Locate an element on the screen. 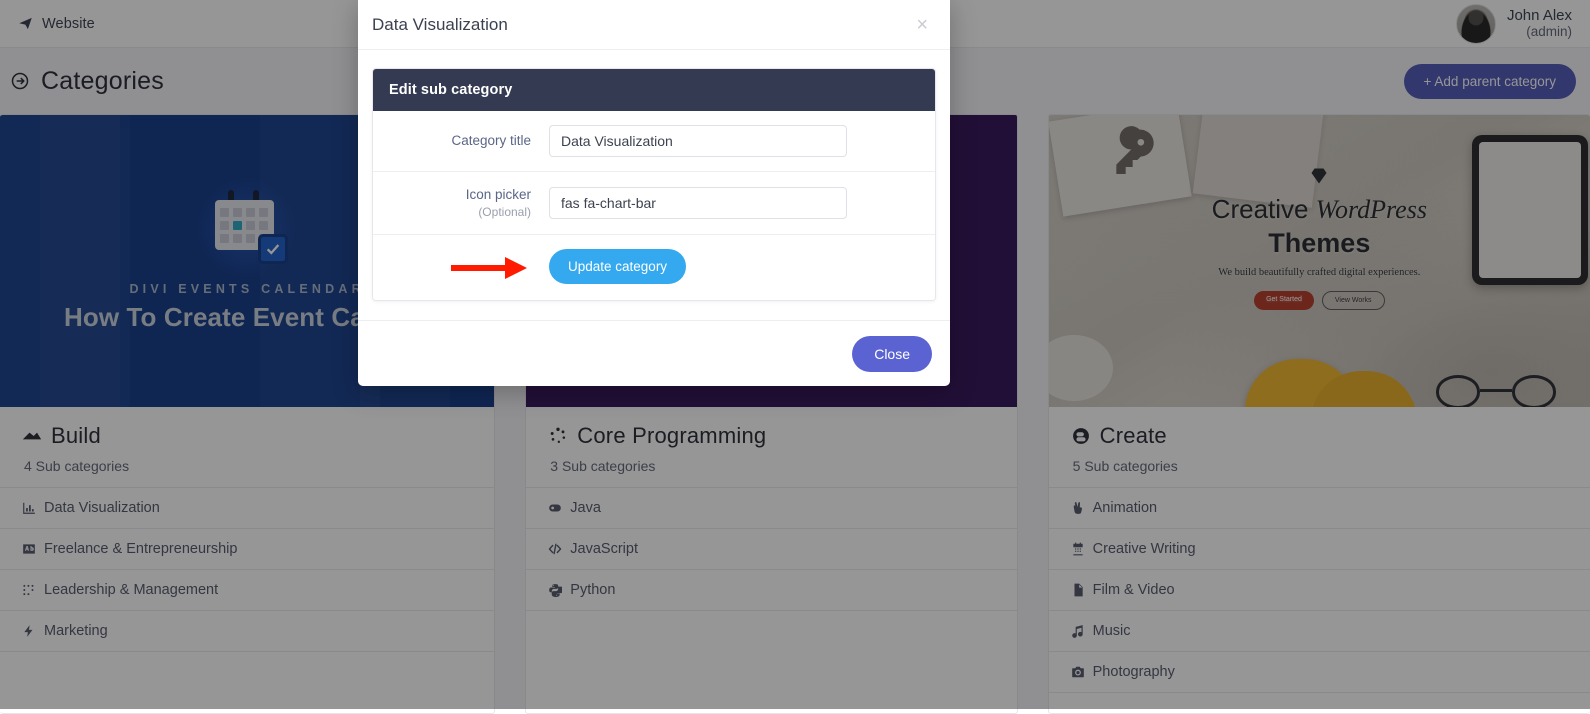  form-row-category-title: Category title is located at coordinates (654, 141).